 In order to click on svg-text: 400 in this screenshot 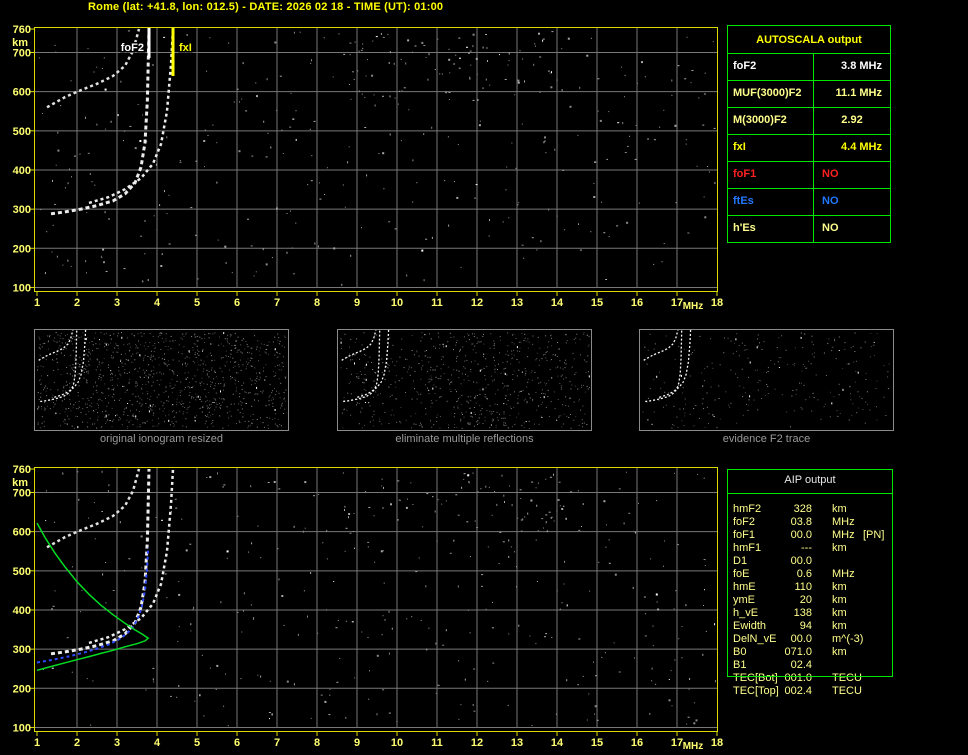, I will do `click(22, 611)`.